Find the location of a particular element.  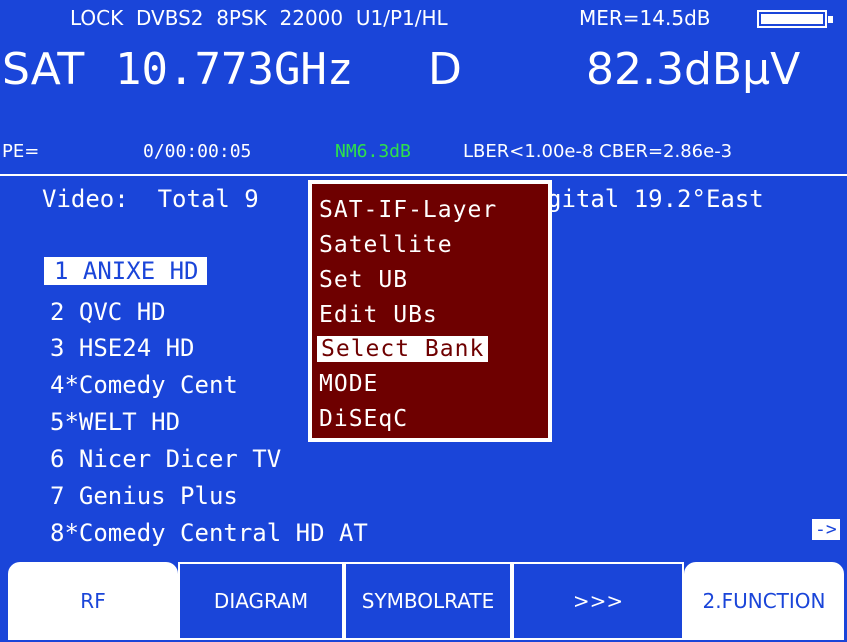

pe-label: PE= is located at coordinates (21, 151).